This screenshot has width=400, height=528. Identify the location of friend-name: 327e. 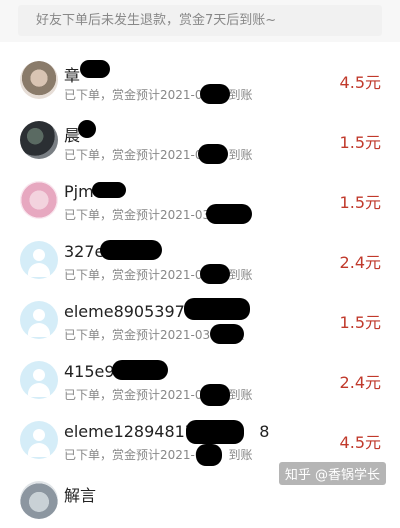
(84, 251).